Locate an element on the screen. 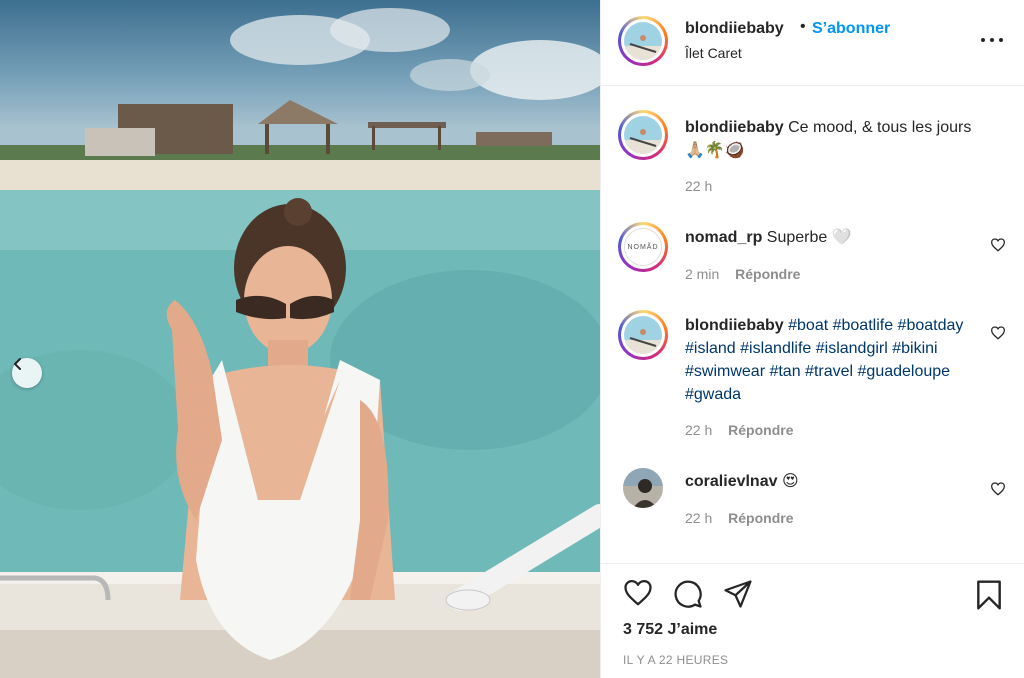 This screenshot has width=1024, height=678. paper-plane-icon is located at coordinates (738, 594).